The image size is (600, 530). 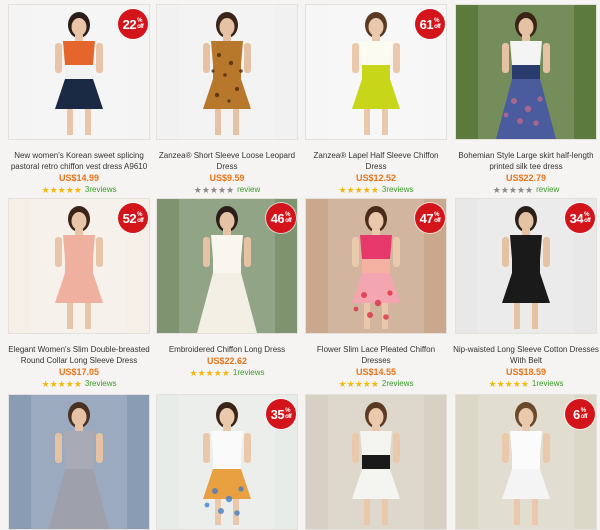 I want to click on product-title-link: Embroidered Chiffon Long Dress, so click(x=227, y=349).